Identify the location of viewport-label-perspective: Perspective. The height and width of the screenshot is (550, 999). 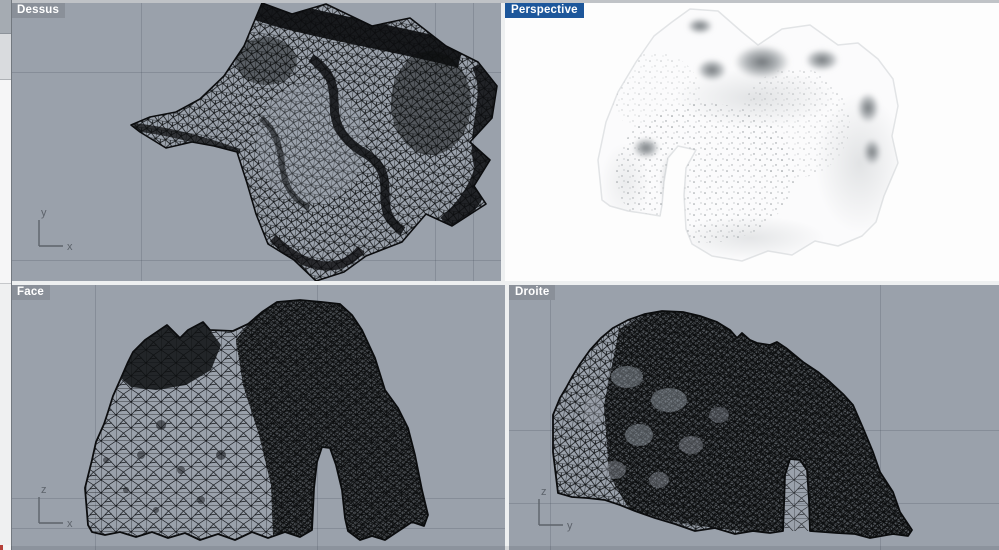
(544, 10).